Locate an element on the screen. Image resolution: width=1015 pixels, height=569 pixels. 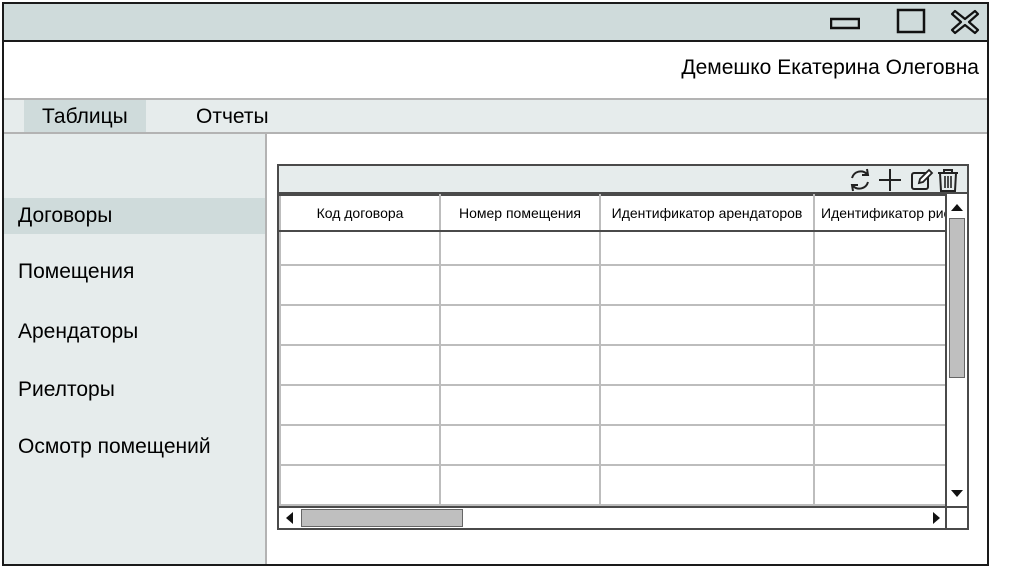
sidebar-item-tenants: Арендаторы is located at coordinates (134, 332).